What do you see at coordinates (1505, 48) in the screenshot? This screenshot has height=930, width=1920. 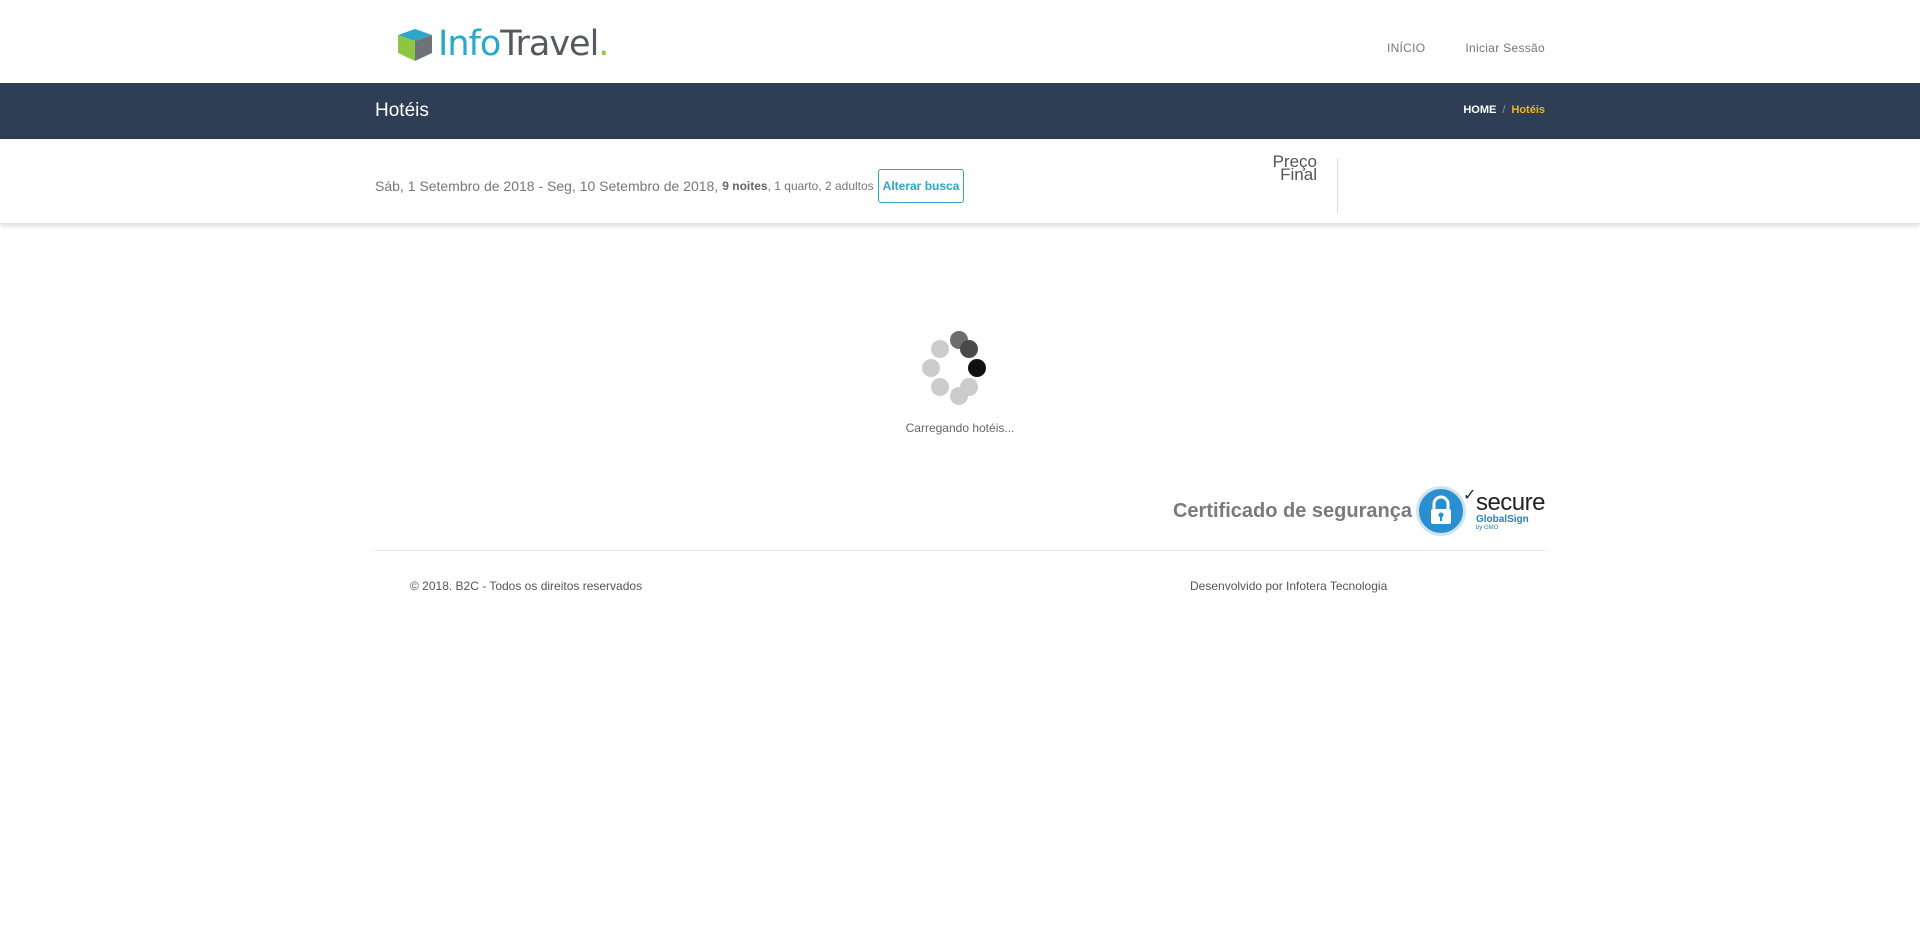 I see `nav-login-link: Iniciar Sessão` at bounding box center [1505, 48].